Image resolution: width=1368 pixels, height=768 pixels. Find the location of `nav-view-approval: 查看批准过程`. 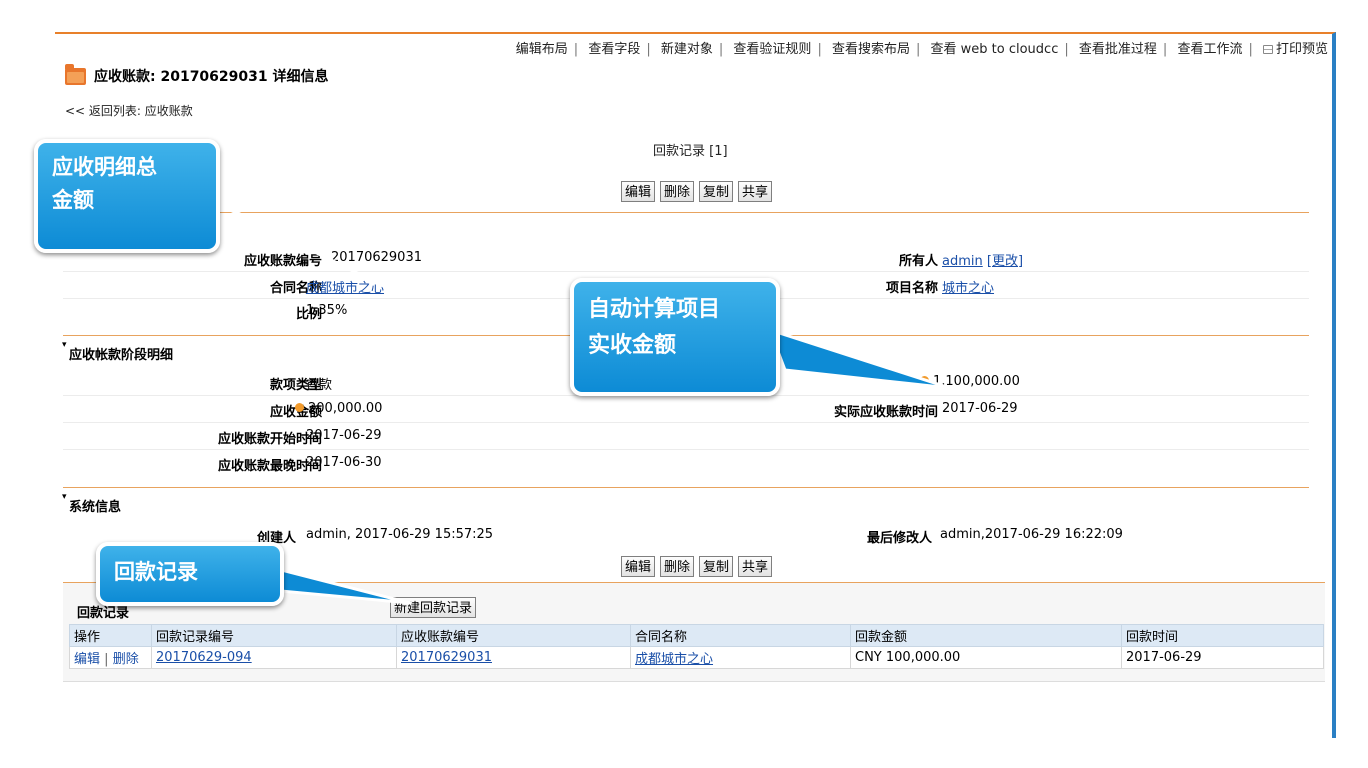

nav-view-approval: 查看批准过程 is located at coordinates (1118, 49).